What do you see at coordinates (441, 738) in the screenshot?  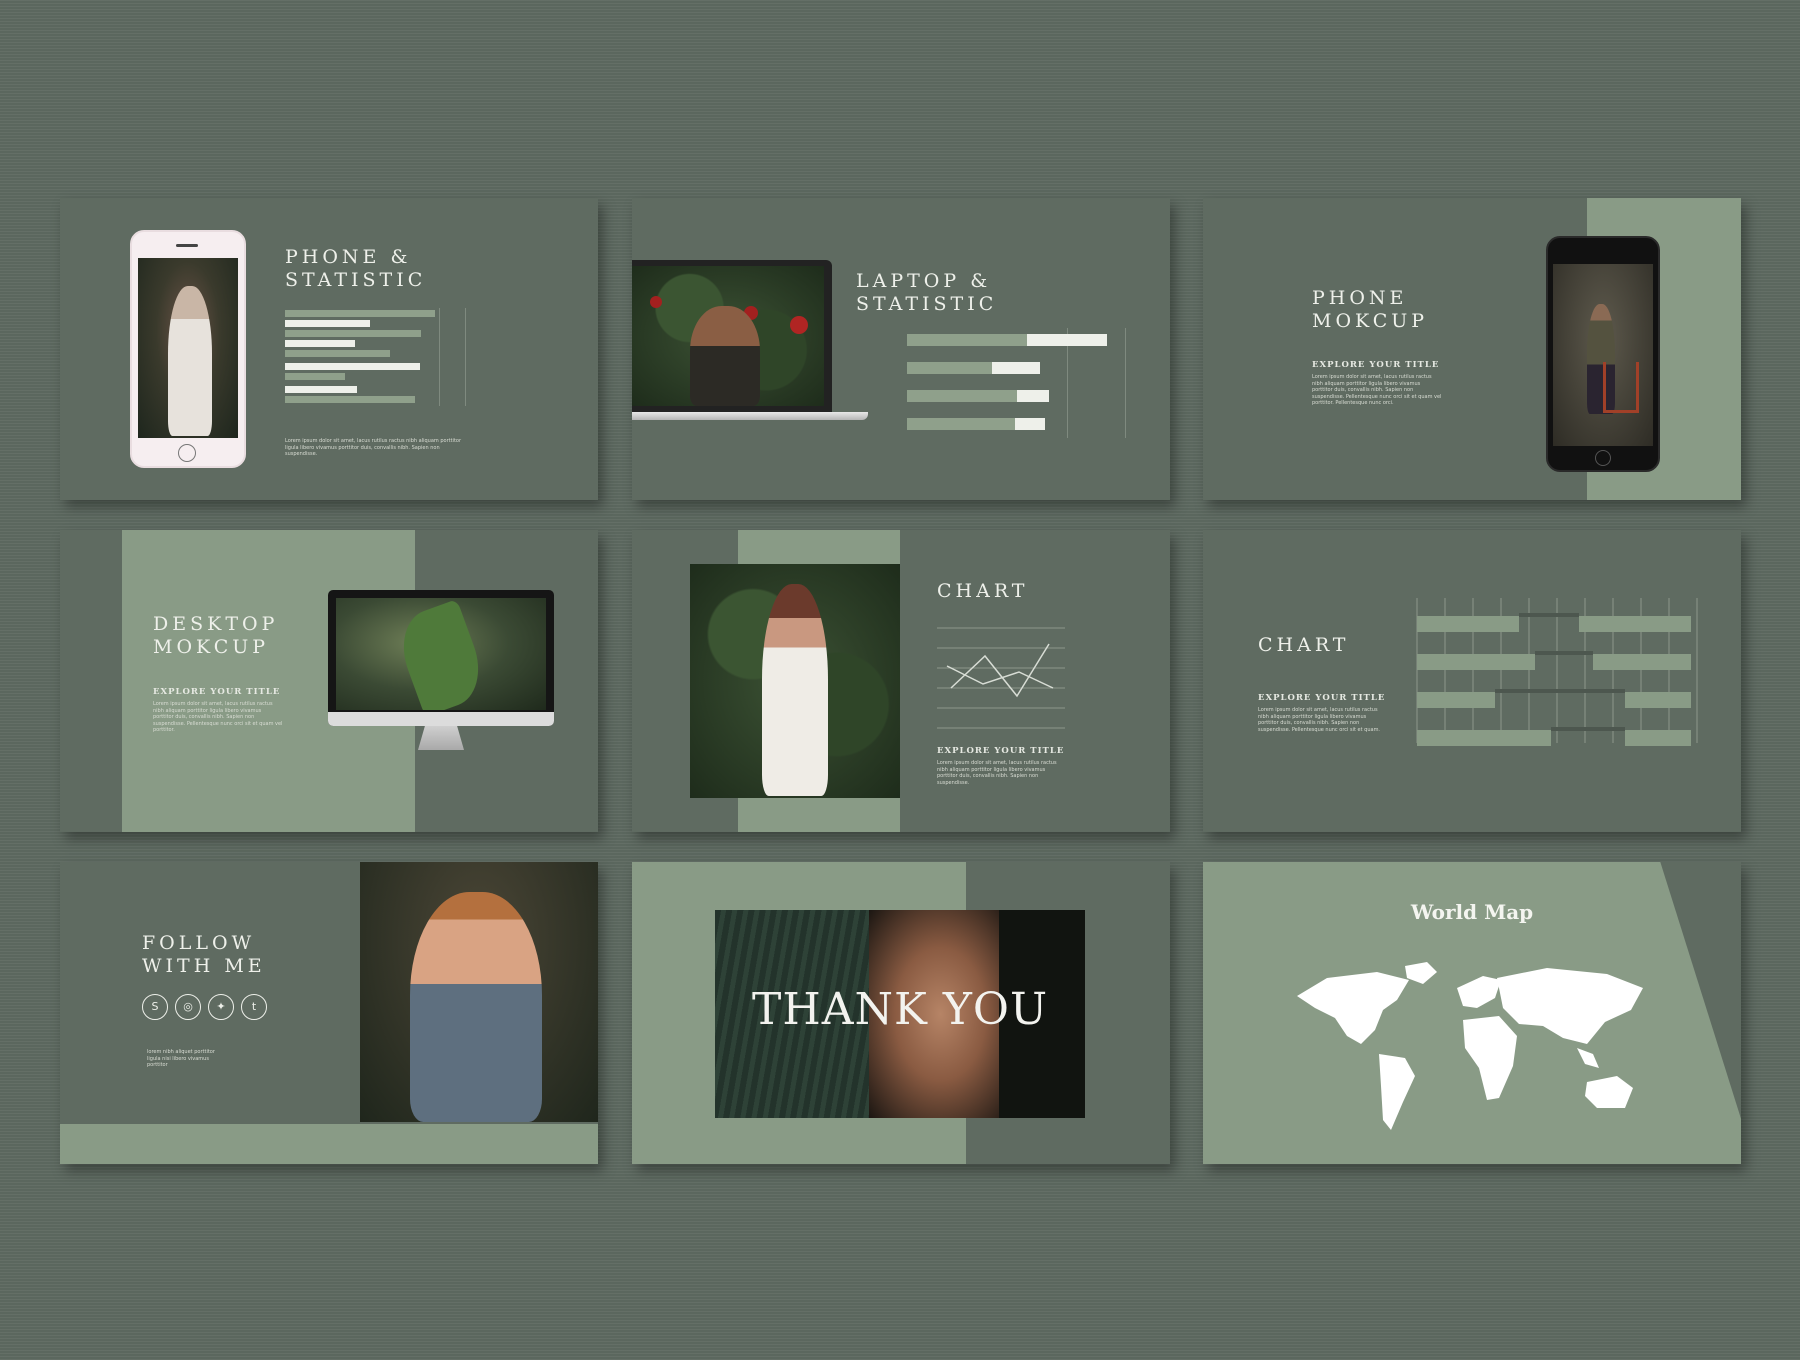 I see `monitor-stand` at bounding box center [441, 738].